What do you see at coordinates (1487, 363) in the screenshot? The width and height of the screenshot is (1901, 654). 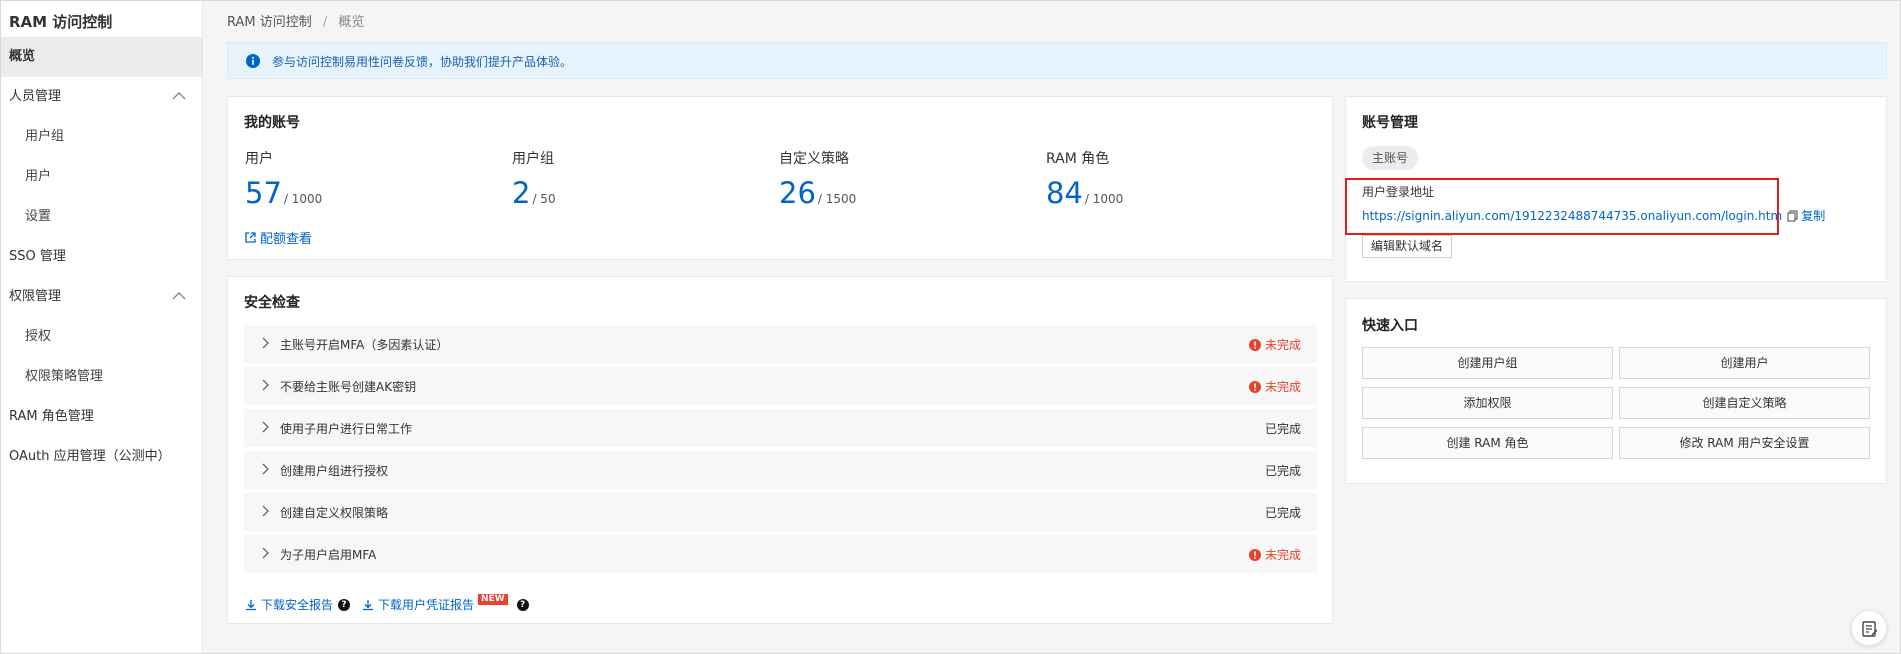 I see `create-user-group-button: 创建用户组` at bounding box center [1487, 363].